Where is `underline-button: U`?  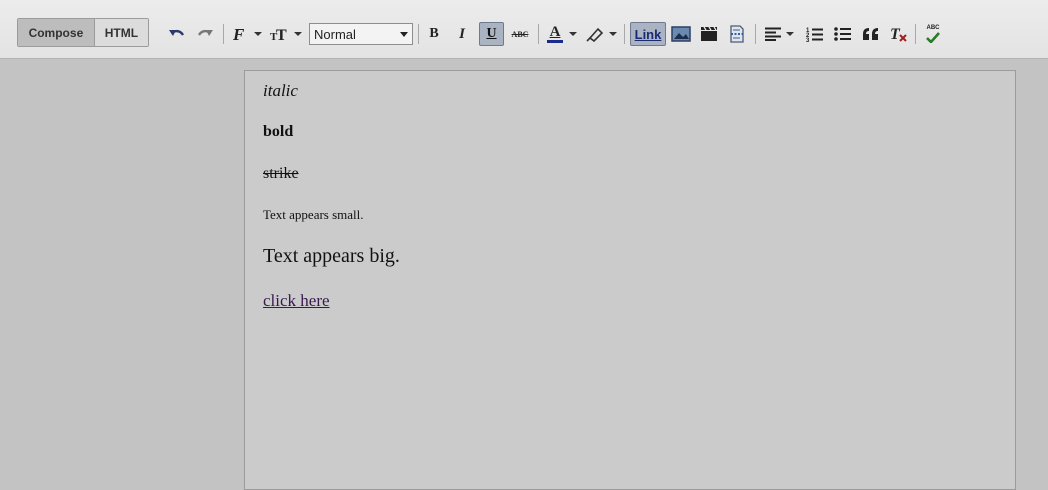
underline-button: U is located at coordinates (491, 34).